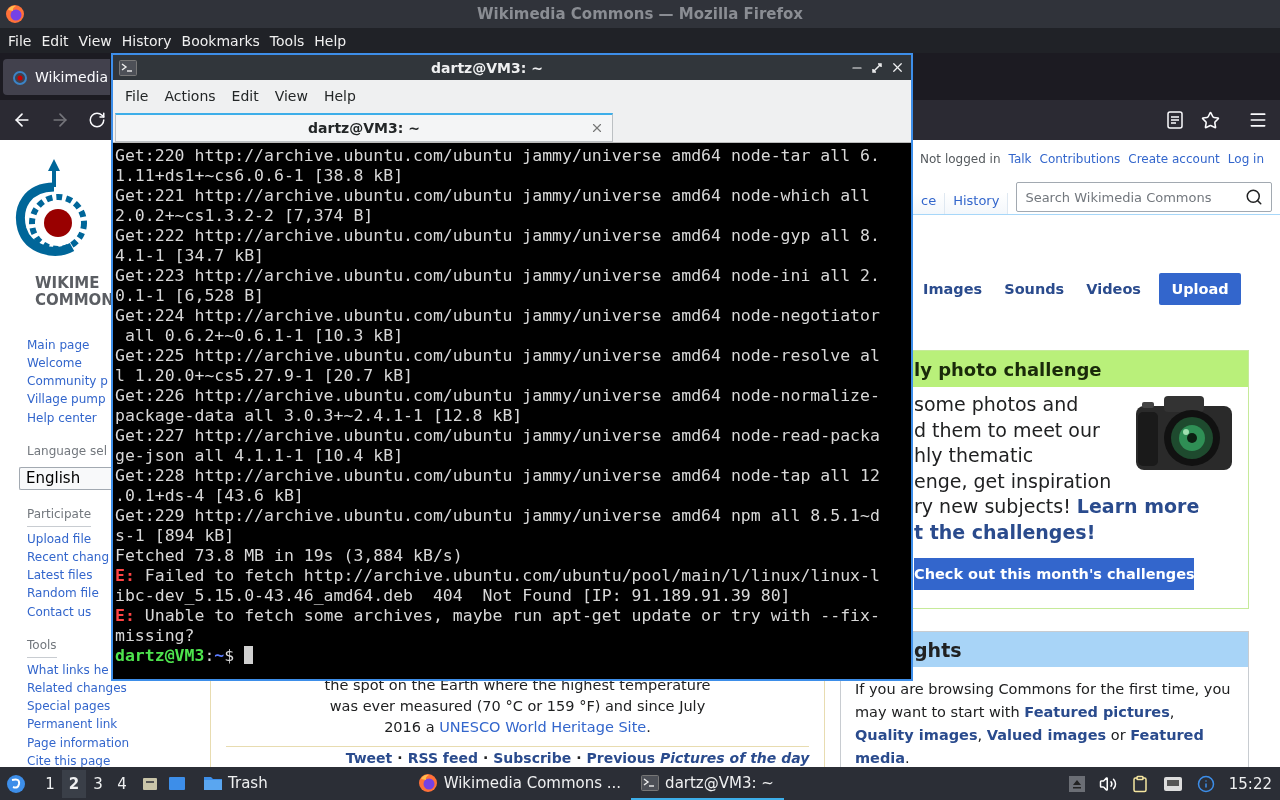  What do you see at coordinates (190, 296) in the screenshot?
I see `terminal-line: 0.1-1 [6,528 B]` at bounding box center [190, 296].